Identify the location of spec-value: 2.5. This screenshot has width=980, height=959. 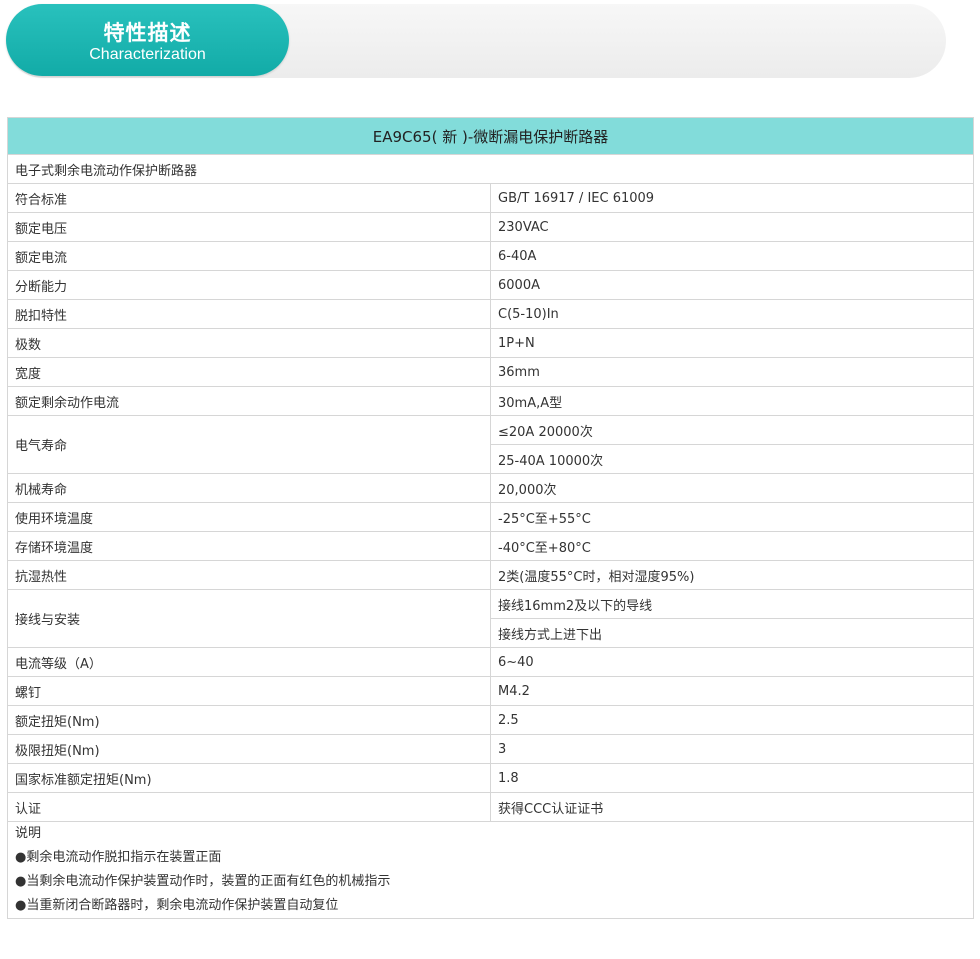
(732, 720).